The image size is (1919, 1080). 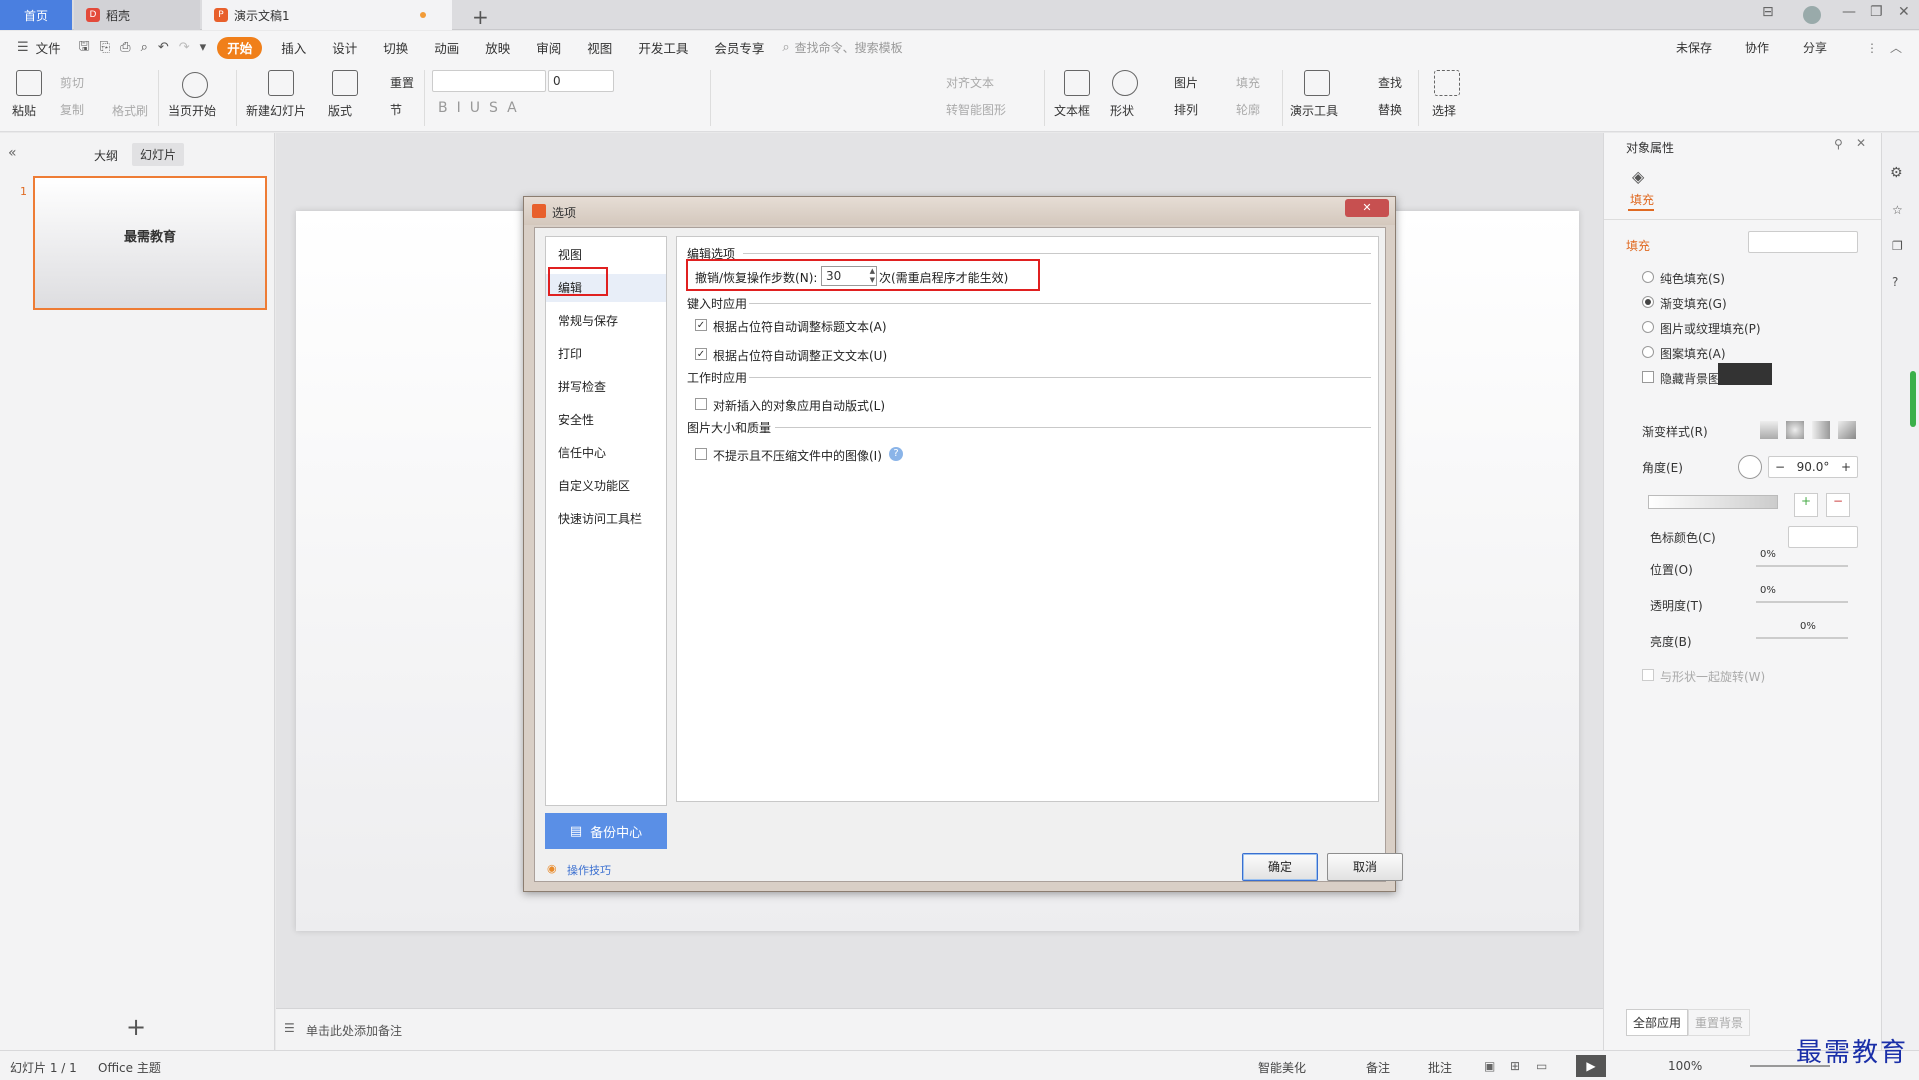 What do you see at coordinates (1186, 82) in the screenshot?
I see `picture-button: 图片` at bounding box center [1186, 82].